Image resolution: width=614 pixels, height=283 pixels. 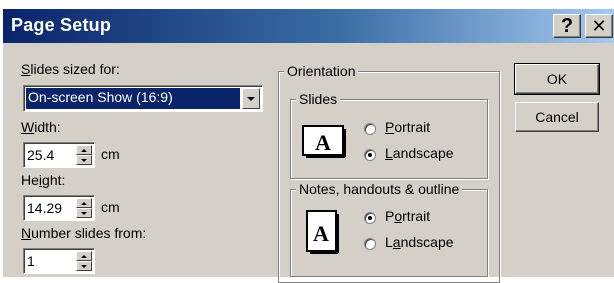 What do you see at coordinates (45, 208) in the screenshot?
I see `height-value: 14.29` at bounding box center [45, 208].